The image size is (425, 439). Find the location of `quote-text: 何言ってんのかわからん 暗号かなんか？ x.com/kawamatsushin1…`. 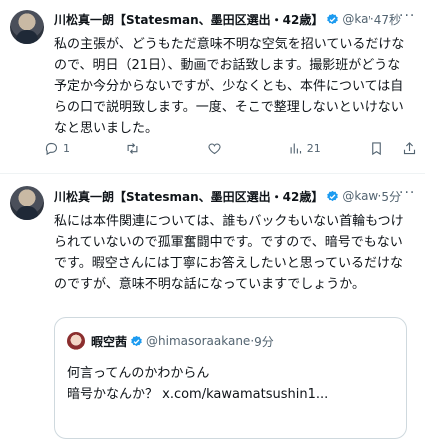

quote-text: 何言ってんのかわからん 暗号かなんか？ x.com/kawamatsushin1… is located at coordinates (197, 384).